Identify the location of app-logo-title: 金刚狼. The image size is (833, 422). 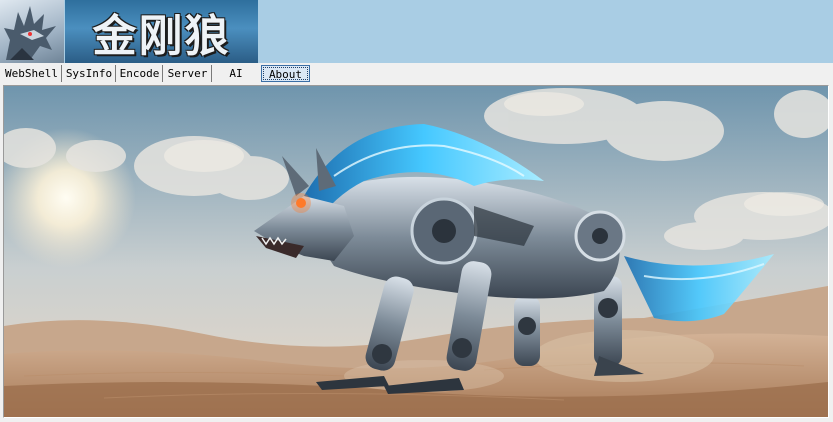
(161, 31).